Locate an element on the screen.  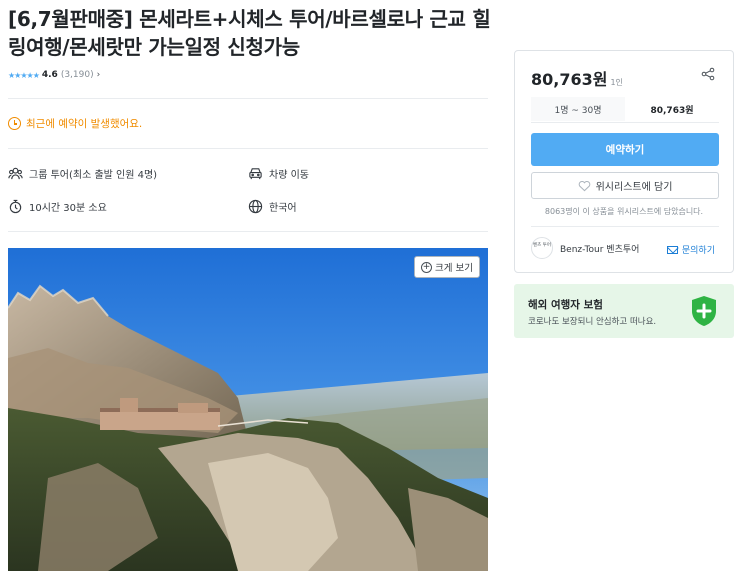
globe-icon is located at coordinates (255, 206).